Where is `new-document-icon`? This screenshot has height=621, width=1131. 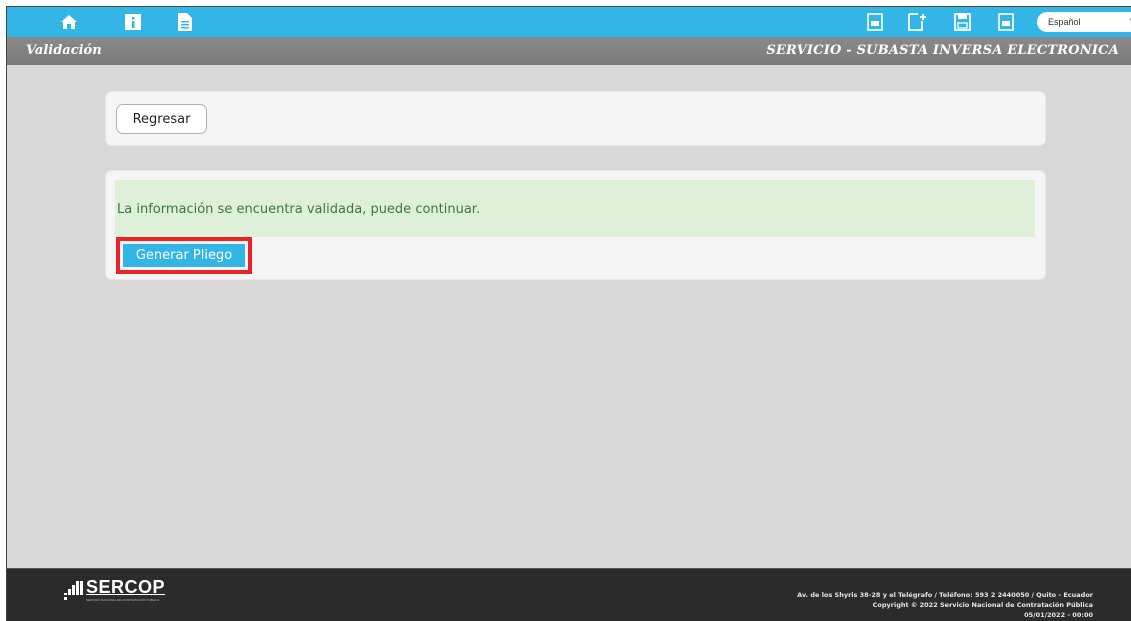
new-document-icon is located at coordinates (918, 22).